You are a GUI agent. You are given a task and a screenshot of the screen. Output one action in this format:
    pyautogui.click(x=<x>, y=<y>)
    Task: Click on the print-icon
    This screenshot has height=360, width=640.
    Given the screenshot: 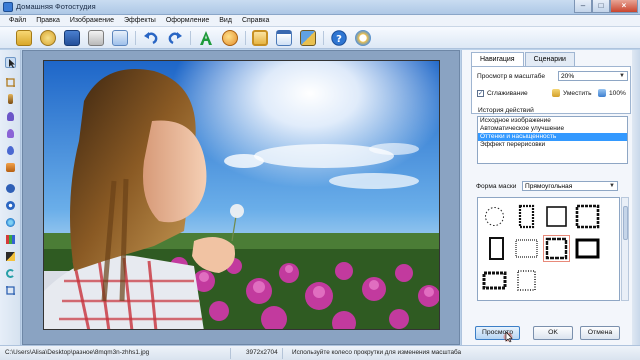 What is the action you would take?
    pyautogui.click(x=96, y=38)
    